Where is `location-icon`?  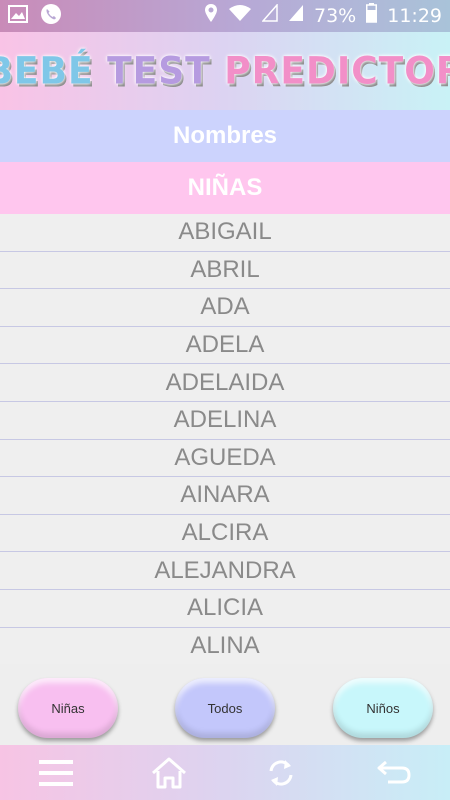 location-icon is located at coordinates (211, 16).